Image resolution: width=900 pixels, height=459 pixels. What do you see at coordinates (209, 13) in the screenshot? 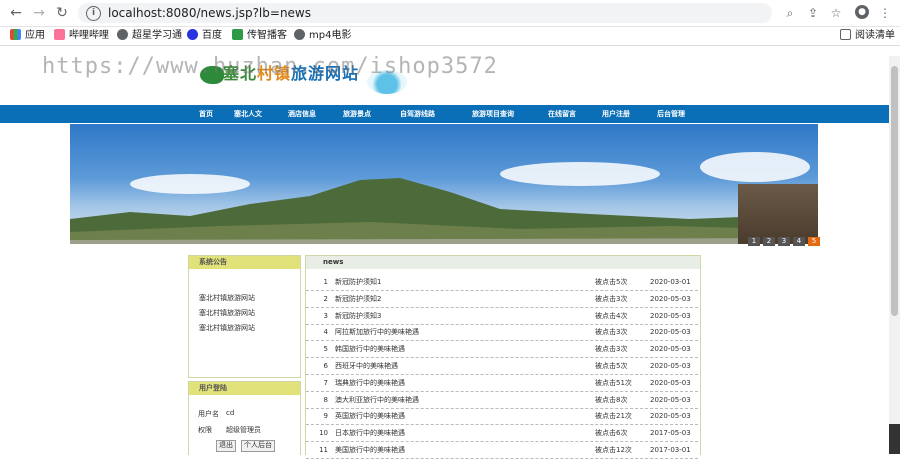
I see `url-text: localhost:8080/news.jsp?lb=news` at bounding box center [209, 13].